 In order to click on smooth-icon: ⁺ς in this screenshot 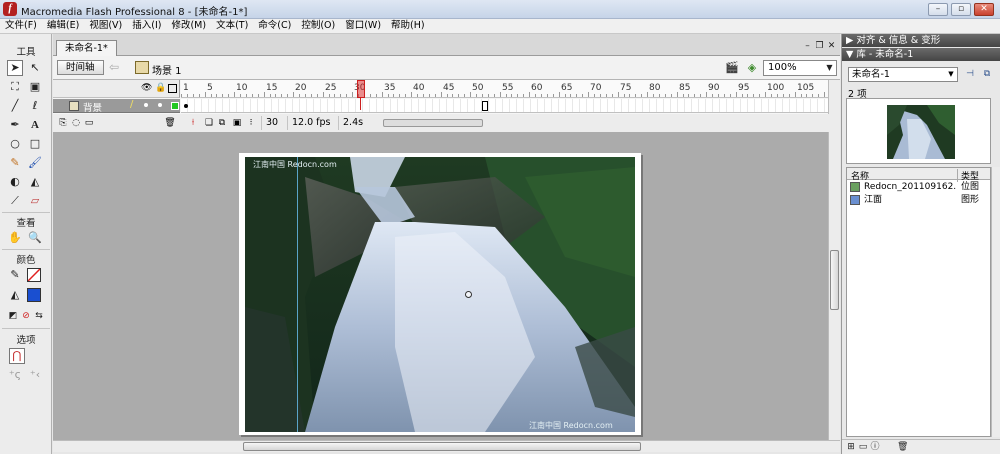, I will do `click(15, 375)`.